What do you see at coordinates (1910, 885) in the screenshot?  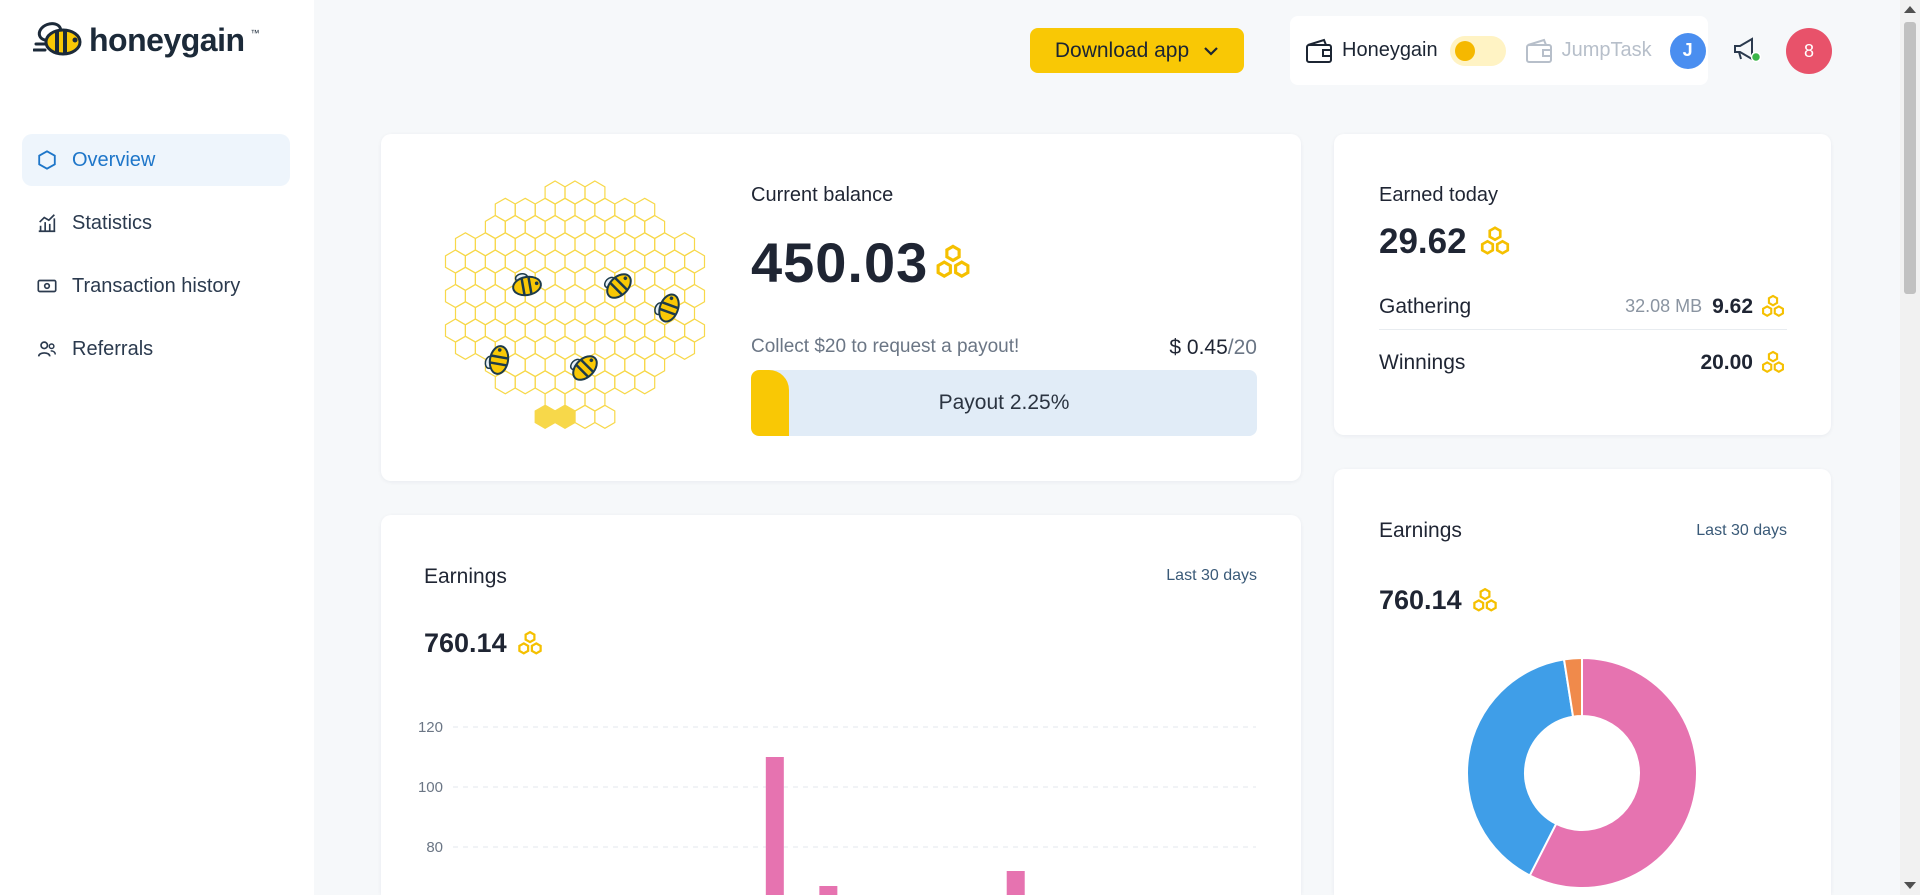 I see `scroll-down-arrow` at bounding box center [1910, 885].